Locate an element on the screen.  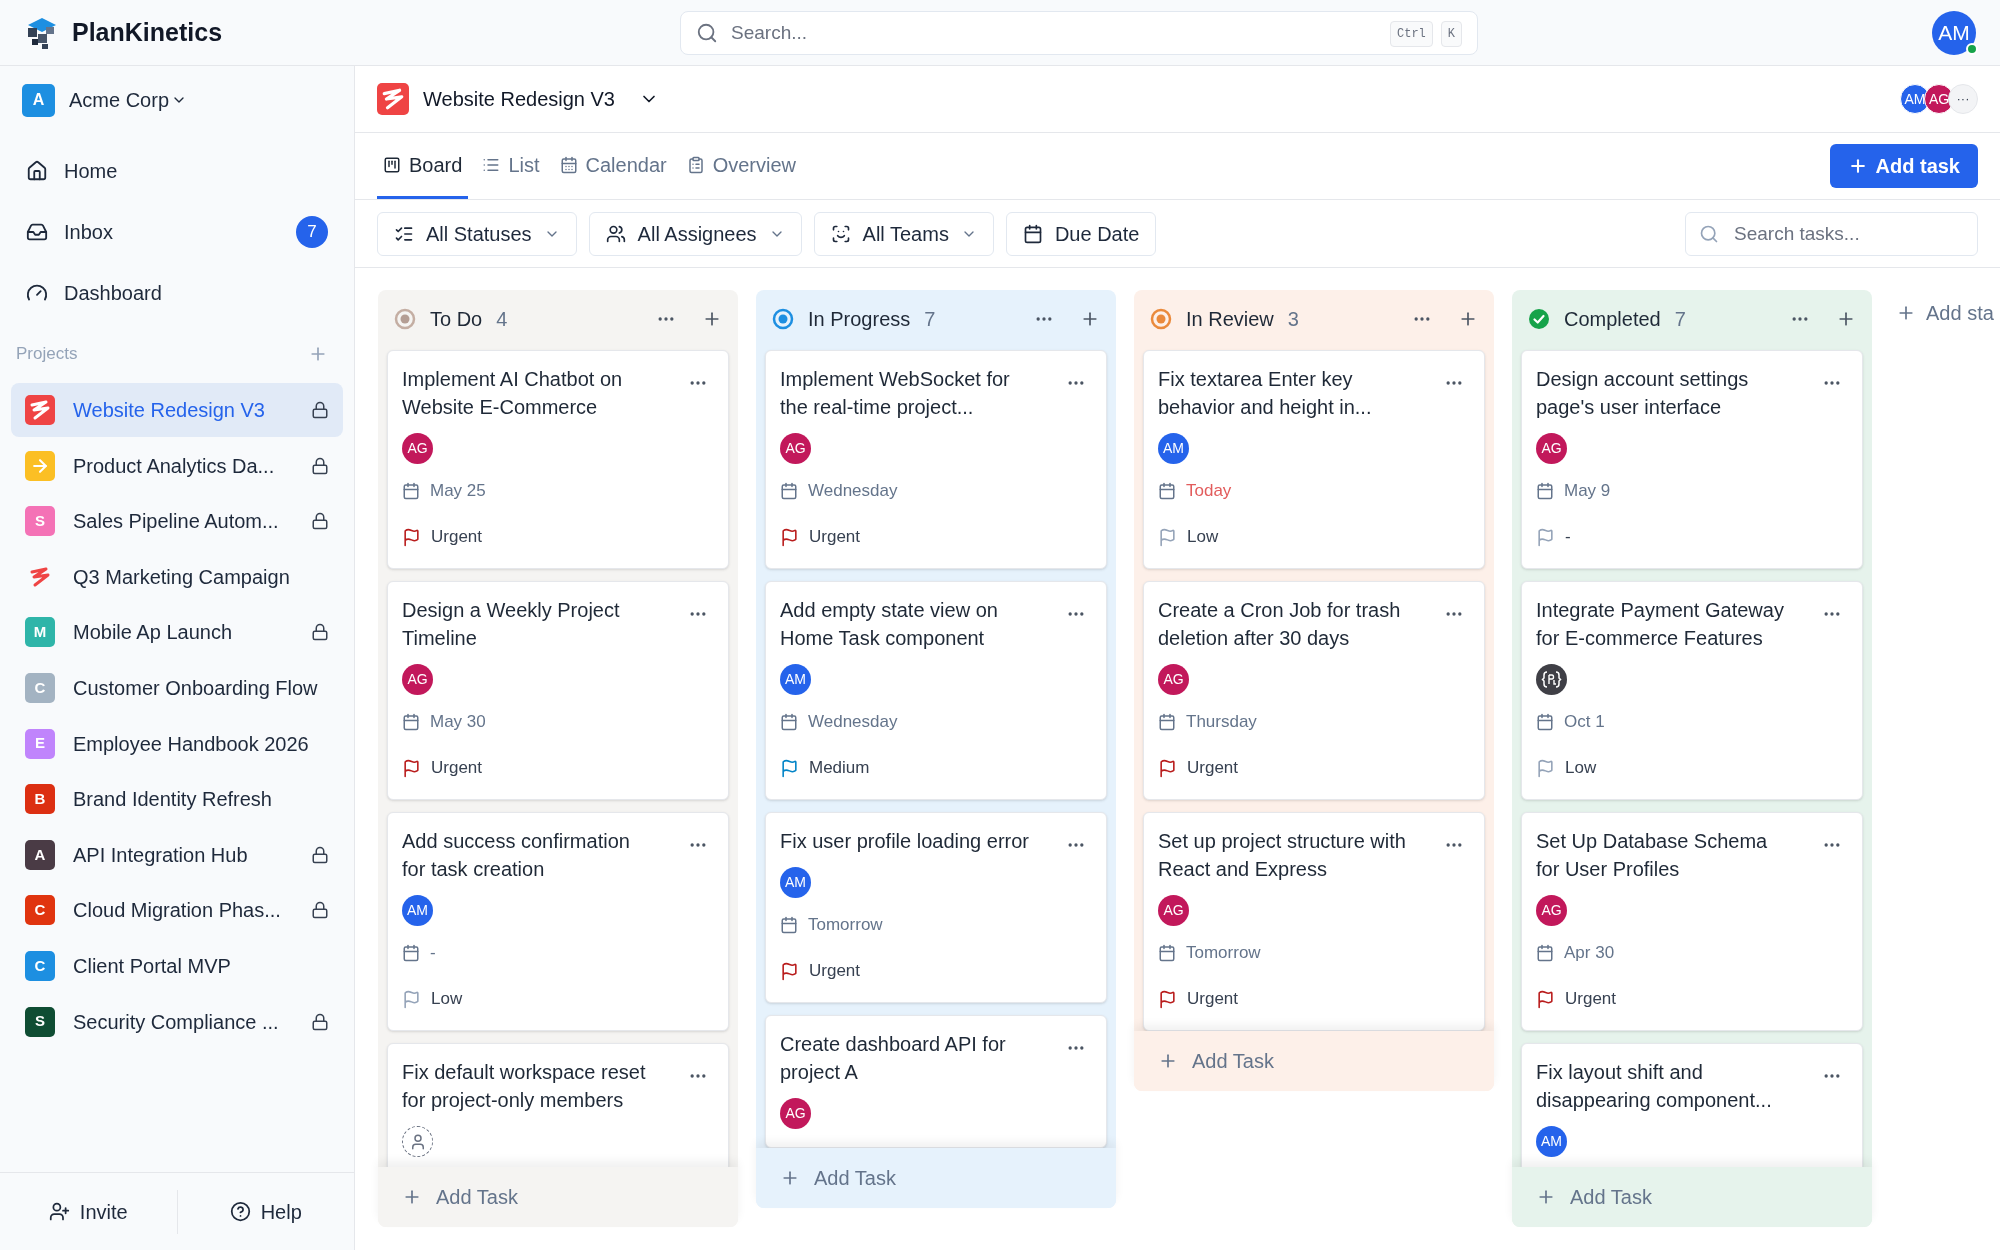
search-icon is located at coordinates (707, 32).